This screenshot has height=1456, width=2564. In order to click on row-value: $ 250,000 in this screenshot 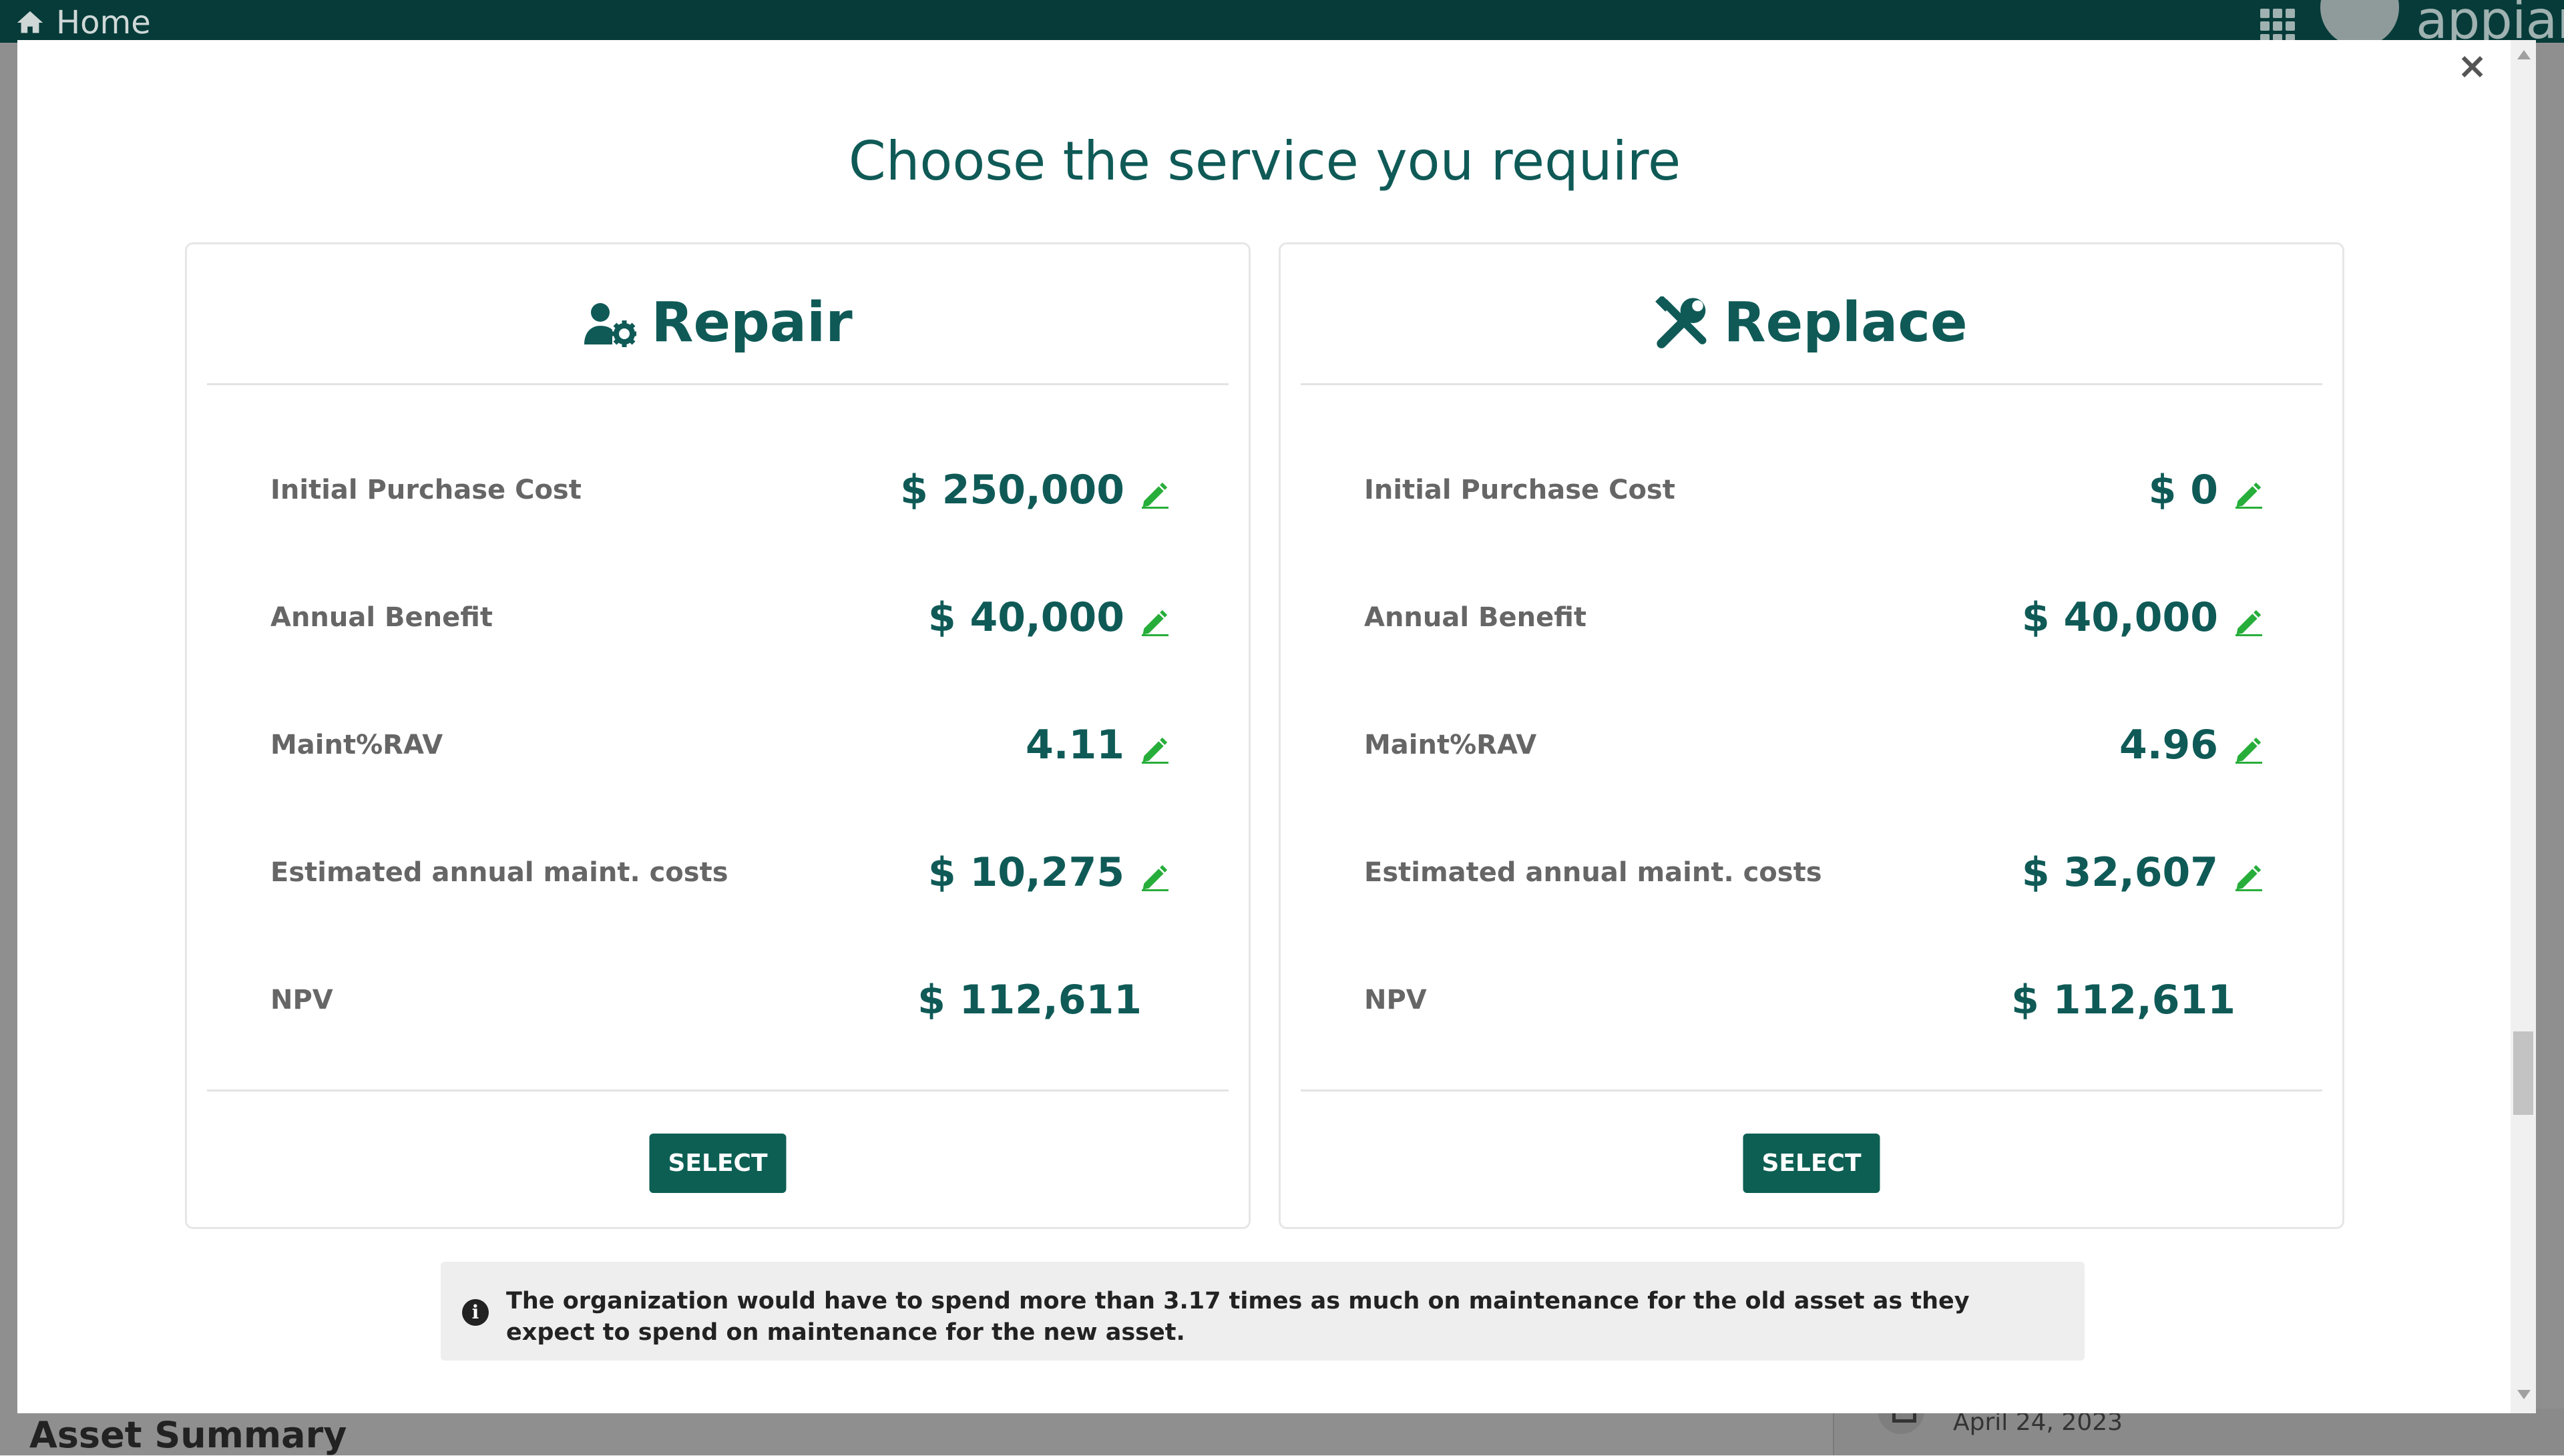, I will do `click(1012, 490)`.